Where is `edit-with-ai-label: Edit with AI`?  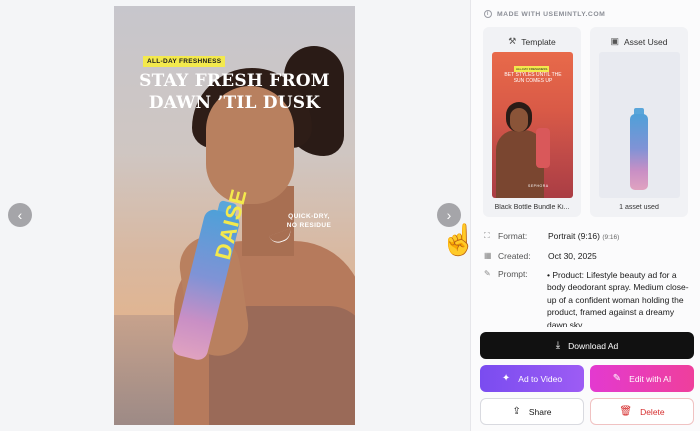
edit-with-ai-label: Edit with AI is located at coordinates (650, 378).